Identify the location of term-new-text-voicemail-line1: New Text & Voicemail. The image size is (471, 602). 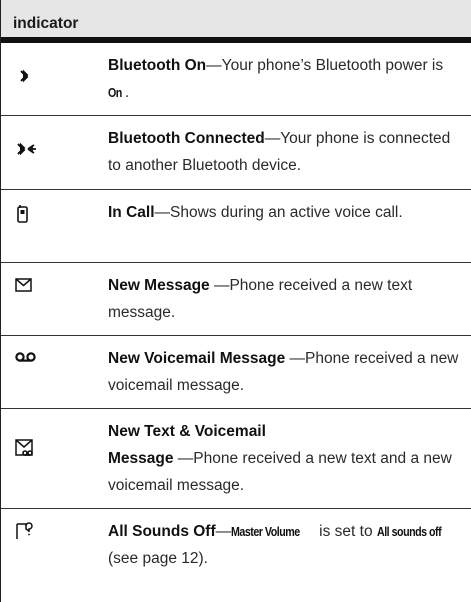
(187, 431).